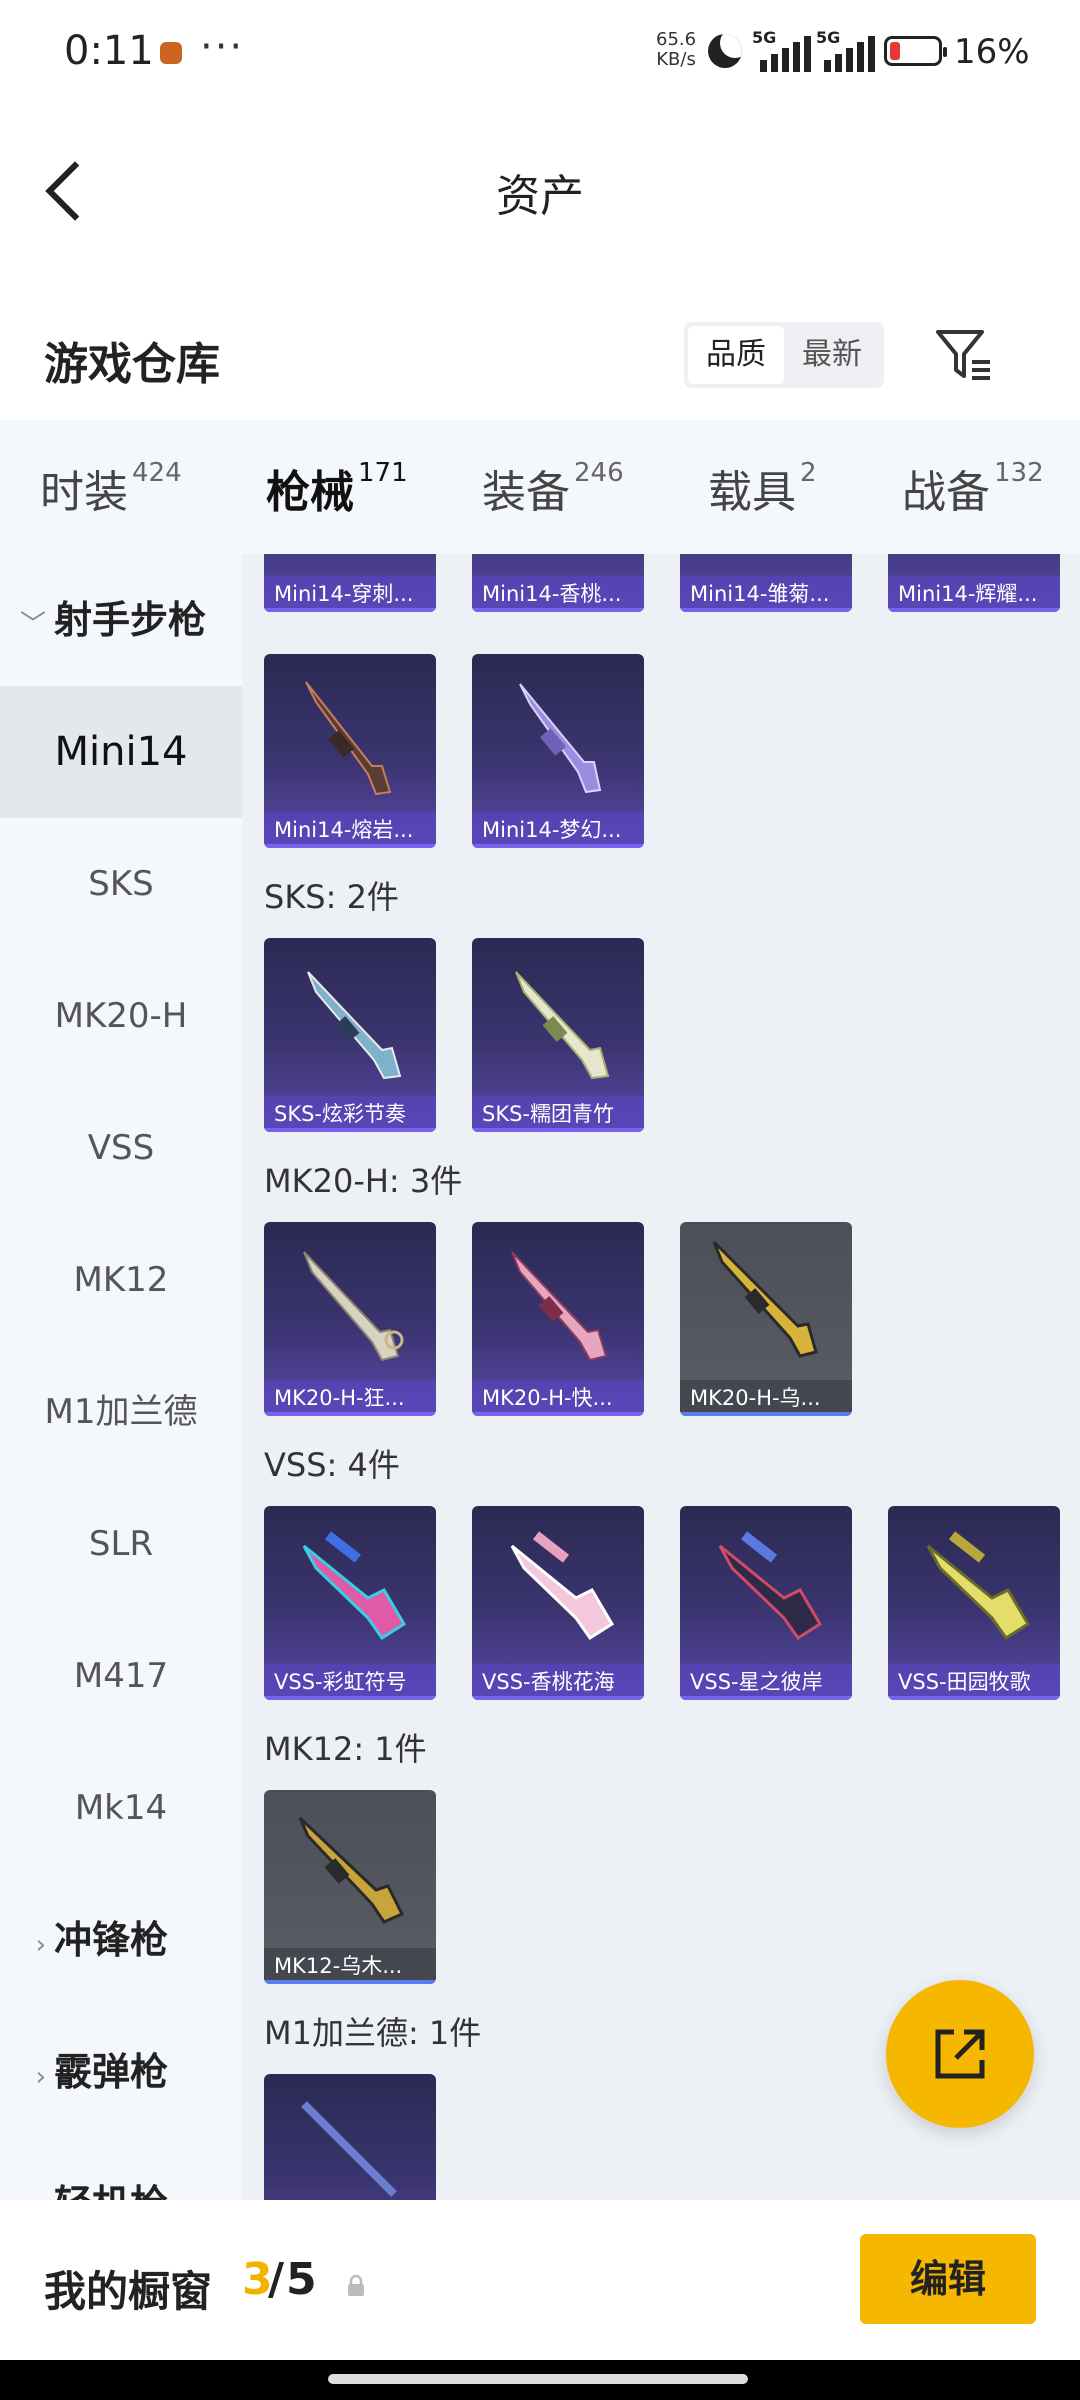  What do you see at coordinates (363, 1181) in the screenshot?
I see `section-title-mk20h: MK20-H: 3件` at bounding box center [363, 1181].